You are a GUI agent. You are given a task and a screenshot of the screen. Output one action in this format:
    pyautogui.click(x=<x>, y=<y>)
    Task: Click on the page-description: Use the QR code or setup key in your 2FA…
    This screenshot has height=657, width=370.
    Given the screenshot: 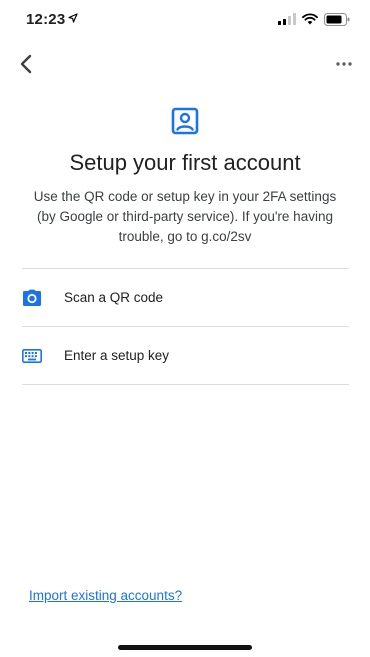 What is the action you would take?
    pyautogui.click(x=185, y=216)
    